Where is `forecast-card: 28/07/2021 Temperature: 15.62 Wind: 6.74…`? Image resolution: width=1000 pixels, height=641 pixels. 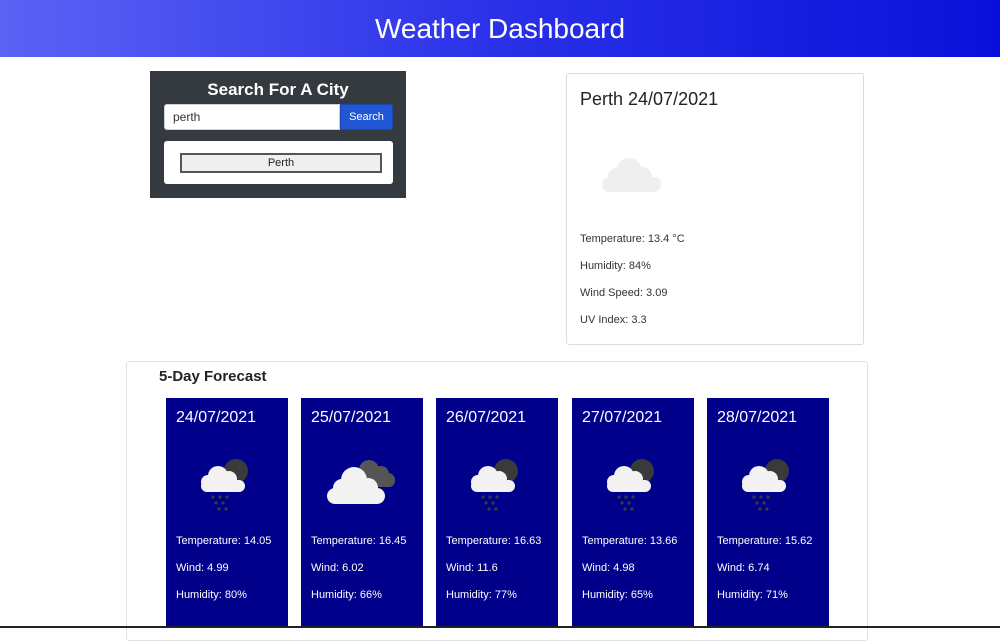 forecast-card: 28/07/2021 Temperature: 15.62 Wind: 6.74… is located at coordinates (768, 513).